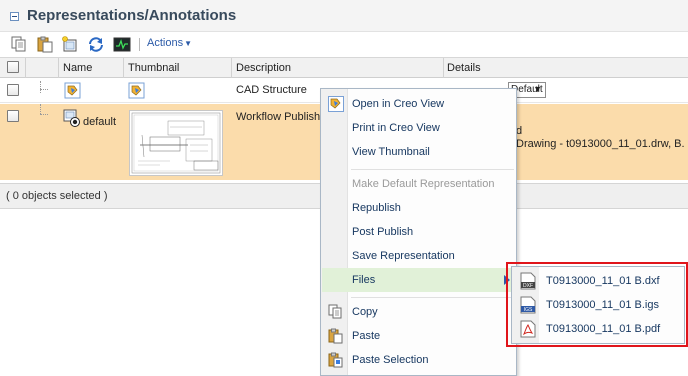 The image size is (688, 376). I want to click on select-all-checkbox, so click(13, 67).